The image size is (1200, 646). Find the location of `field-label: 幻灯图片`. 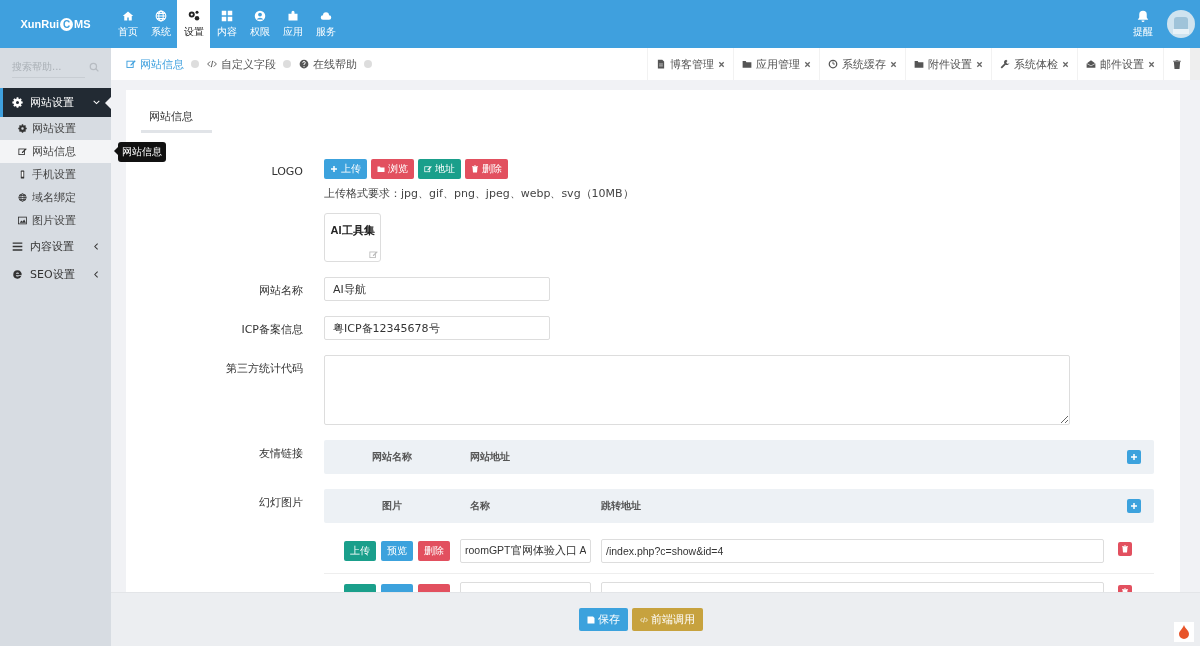

field-label: 幻灯图片 is located at coordinates (280, 503).